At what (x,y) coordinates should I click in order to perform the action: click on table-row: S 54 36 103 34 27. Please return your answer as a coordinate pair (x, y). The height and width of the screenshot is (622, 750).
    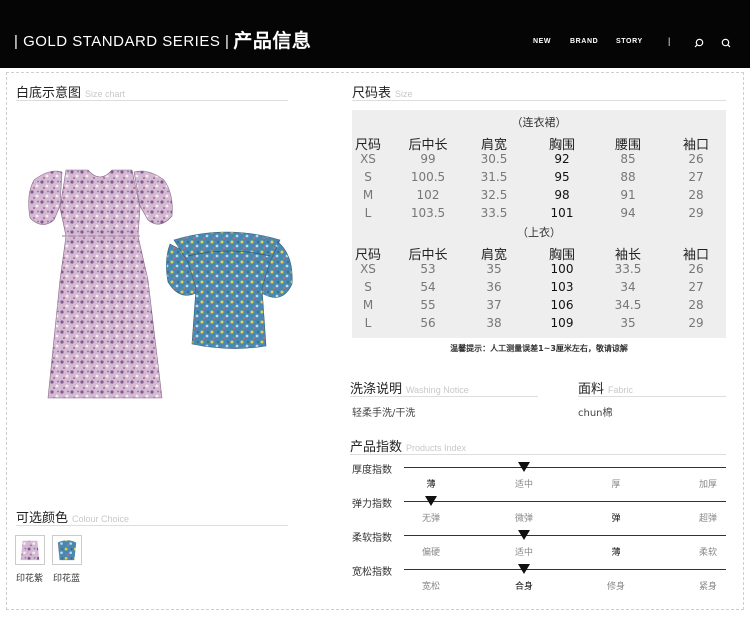
    Looking at the image, I should click on (539, 289).